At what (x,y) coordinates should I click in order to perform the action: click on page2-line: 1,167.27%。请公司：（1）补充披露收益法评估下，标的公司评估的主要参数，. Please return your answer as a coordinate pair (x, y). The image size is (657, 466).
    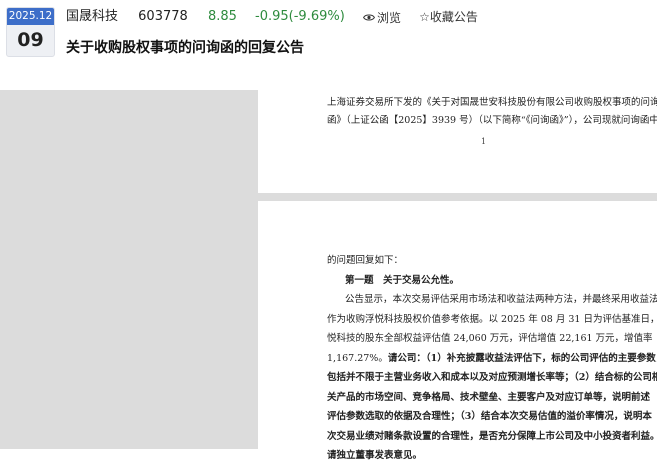
    Looking at the image, I should click on (492, 359).